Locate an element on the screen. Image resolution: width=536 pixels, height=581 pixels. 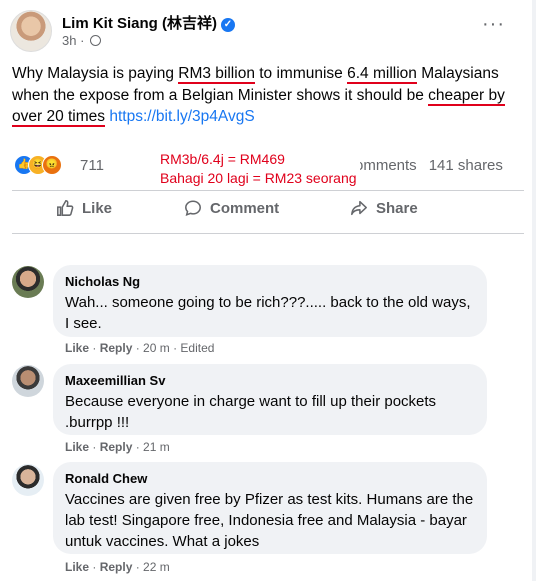
globe-icon is located at coordinates (96, 40).